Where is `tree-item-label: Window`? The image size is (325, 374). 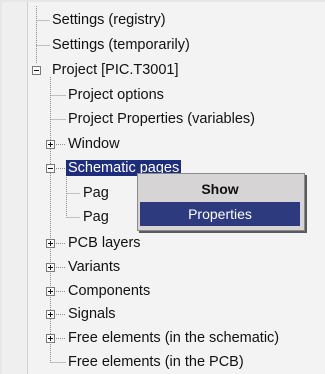 tree-item-label: Window is located at coordinates (94, 144).